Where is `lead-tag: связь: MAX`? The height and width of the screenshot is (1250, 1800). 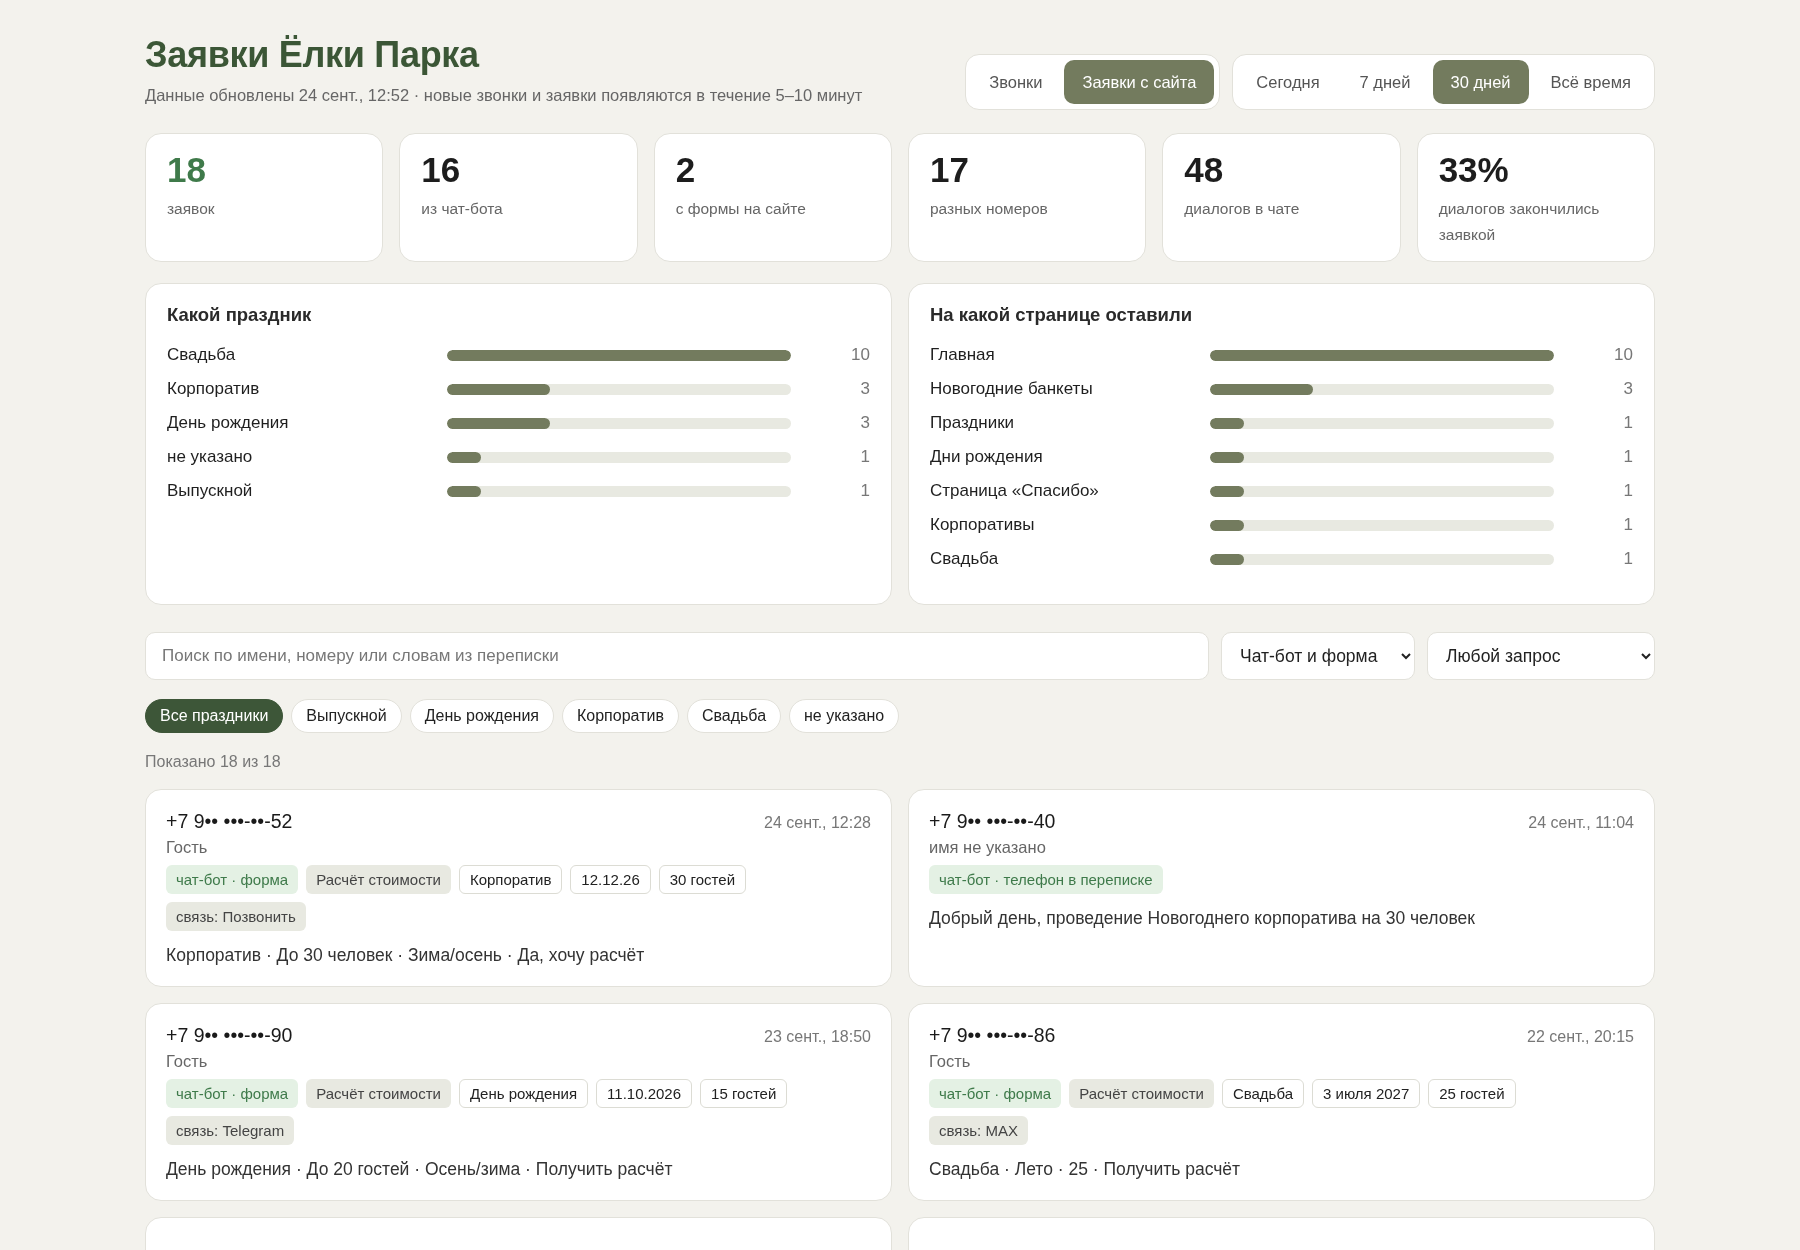 lead-tag: связь: MAX is located at coordinates (978, 1130).